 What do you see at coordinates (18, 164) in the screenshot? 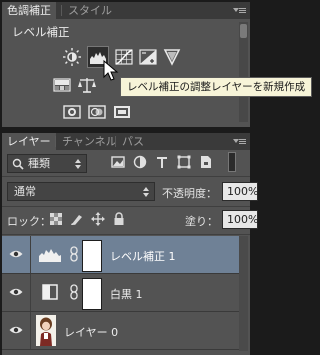
I see `search-icon` at bounding box center [18, 164].